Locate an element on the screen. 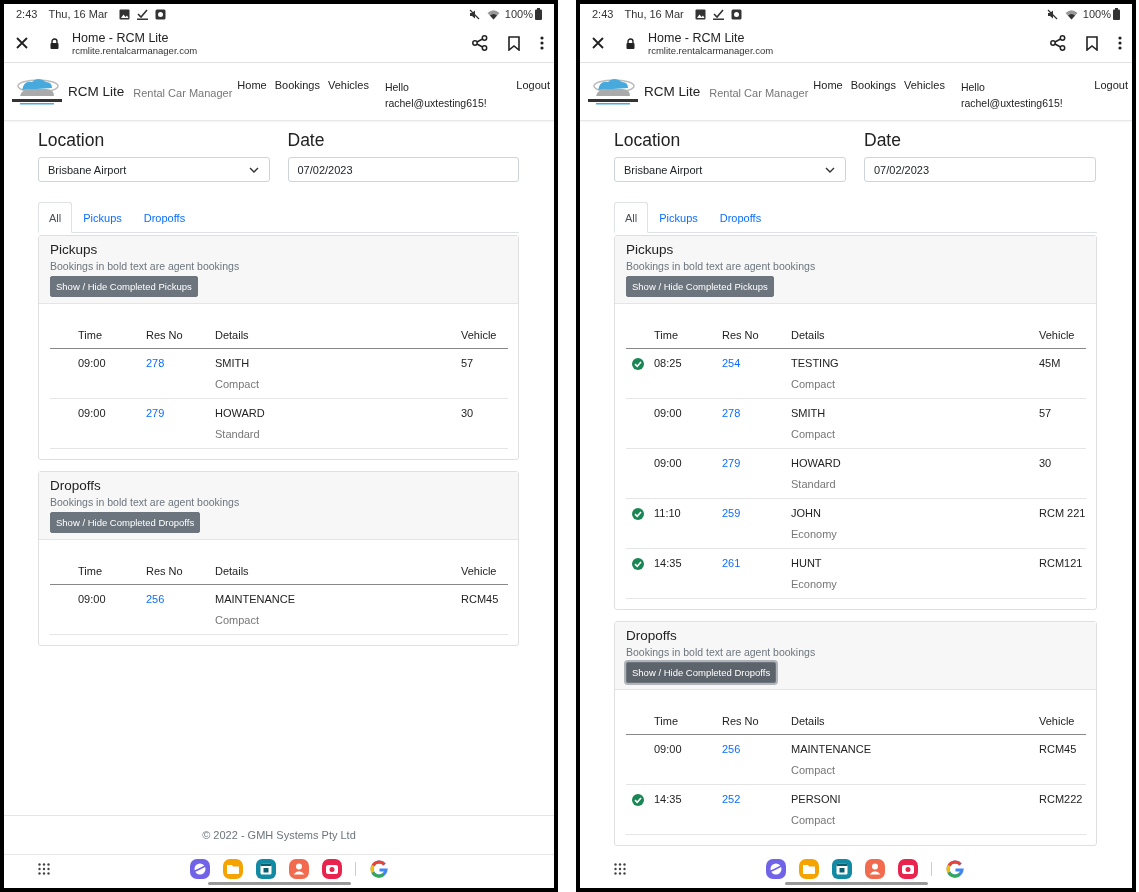 The height and width of the screenshot is (892, 1139). section-title: Pickups is located at coordinates (650, 249).